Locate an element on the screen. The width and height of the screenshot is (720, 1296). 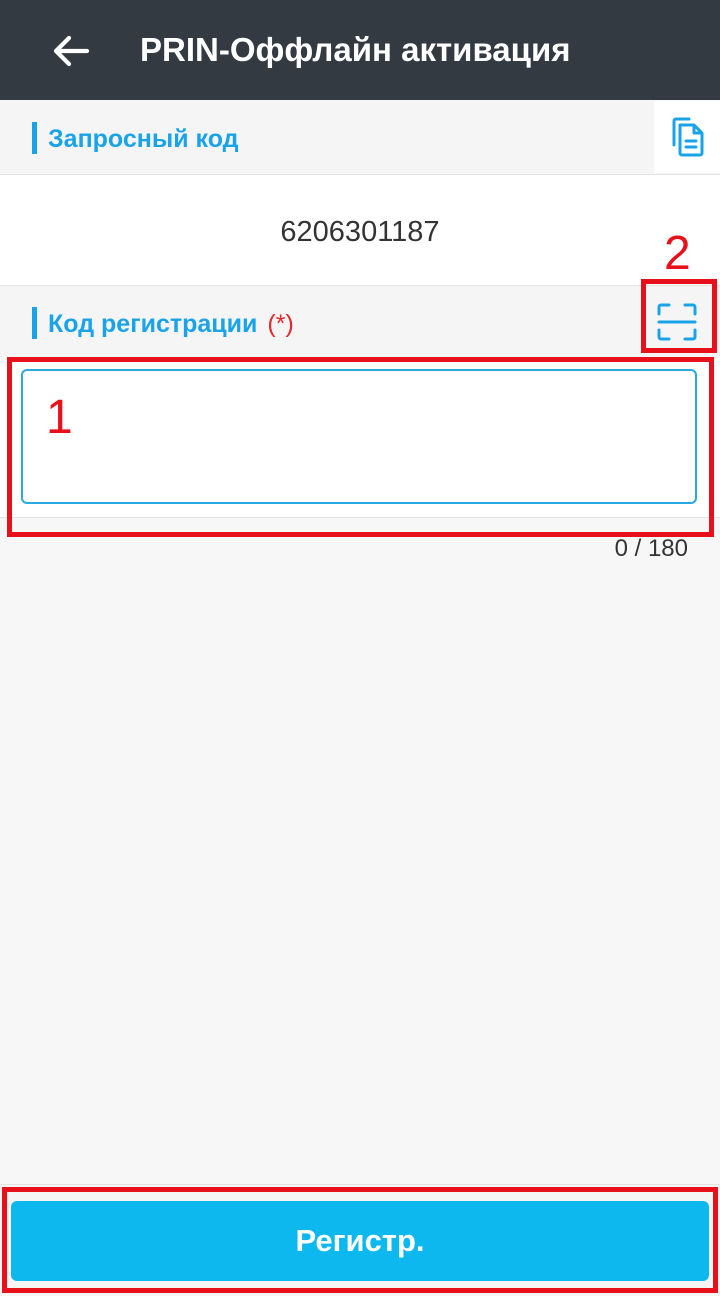
annotation-number-1: 1 is located at coordinates (59, 417).